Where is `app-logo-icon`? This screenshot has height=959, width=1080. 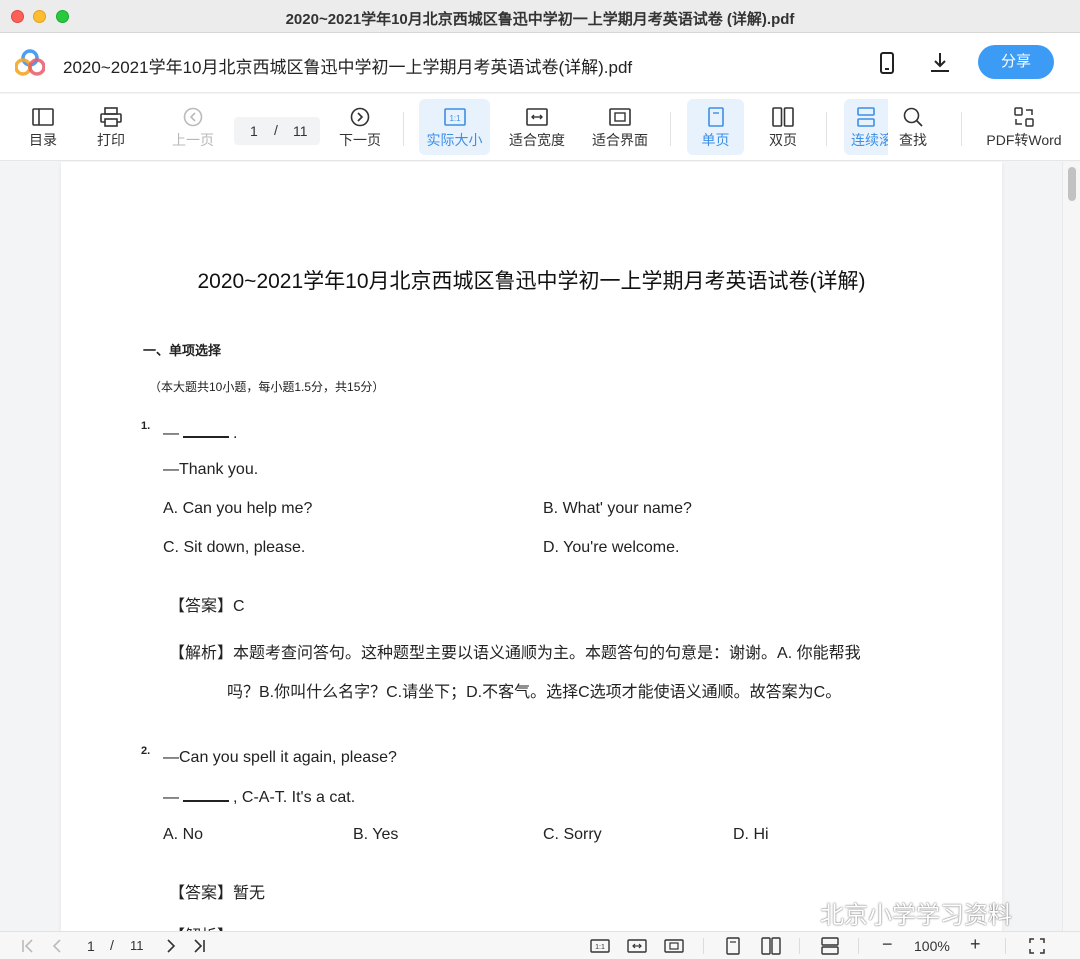 app-logo-icon is located at coordinates (30, 62).